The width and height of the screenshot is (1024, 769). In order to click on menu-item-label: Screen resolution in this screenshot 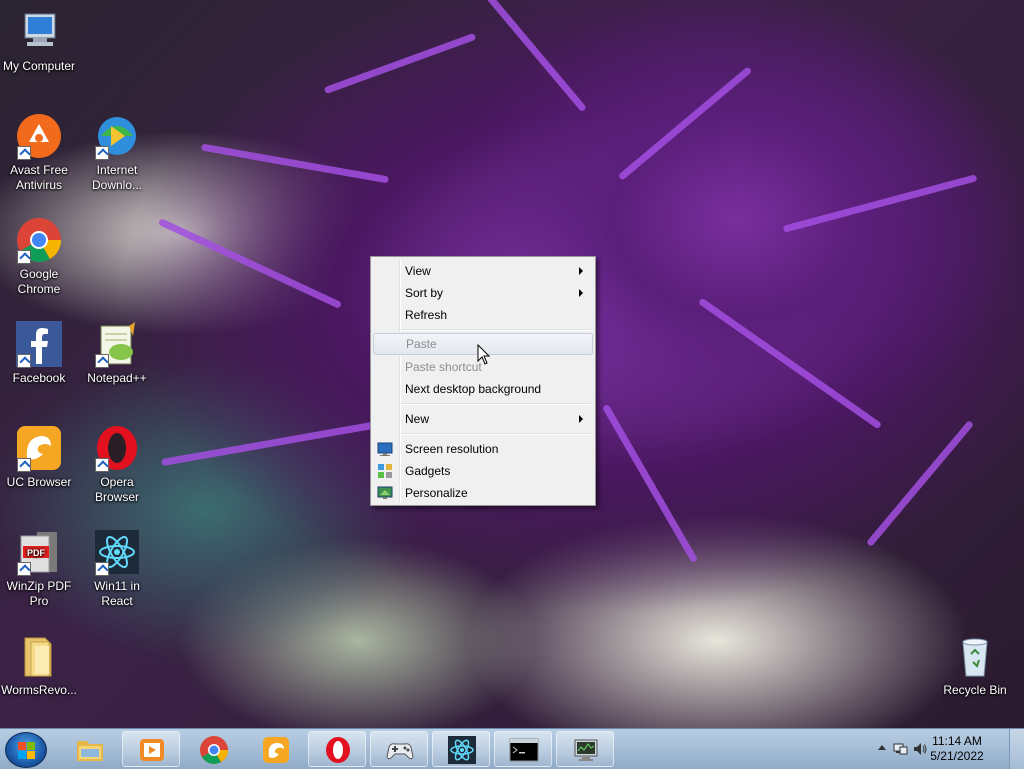, I will do `click(452, 449)`.